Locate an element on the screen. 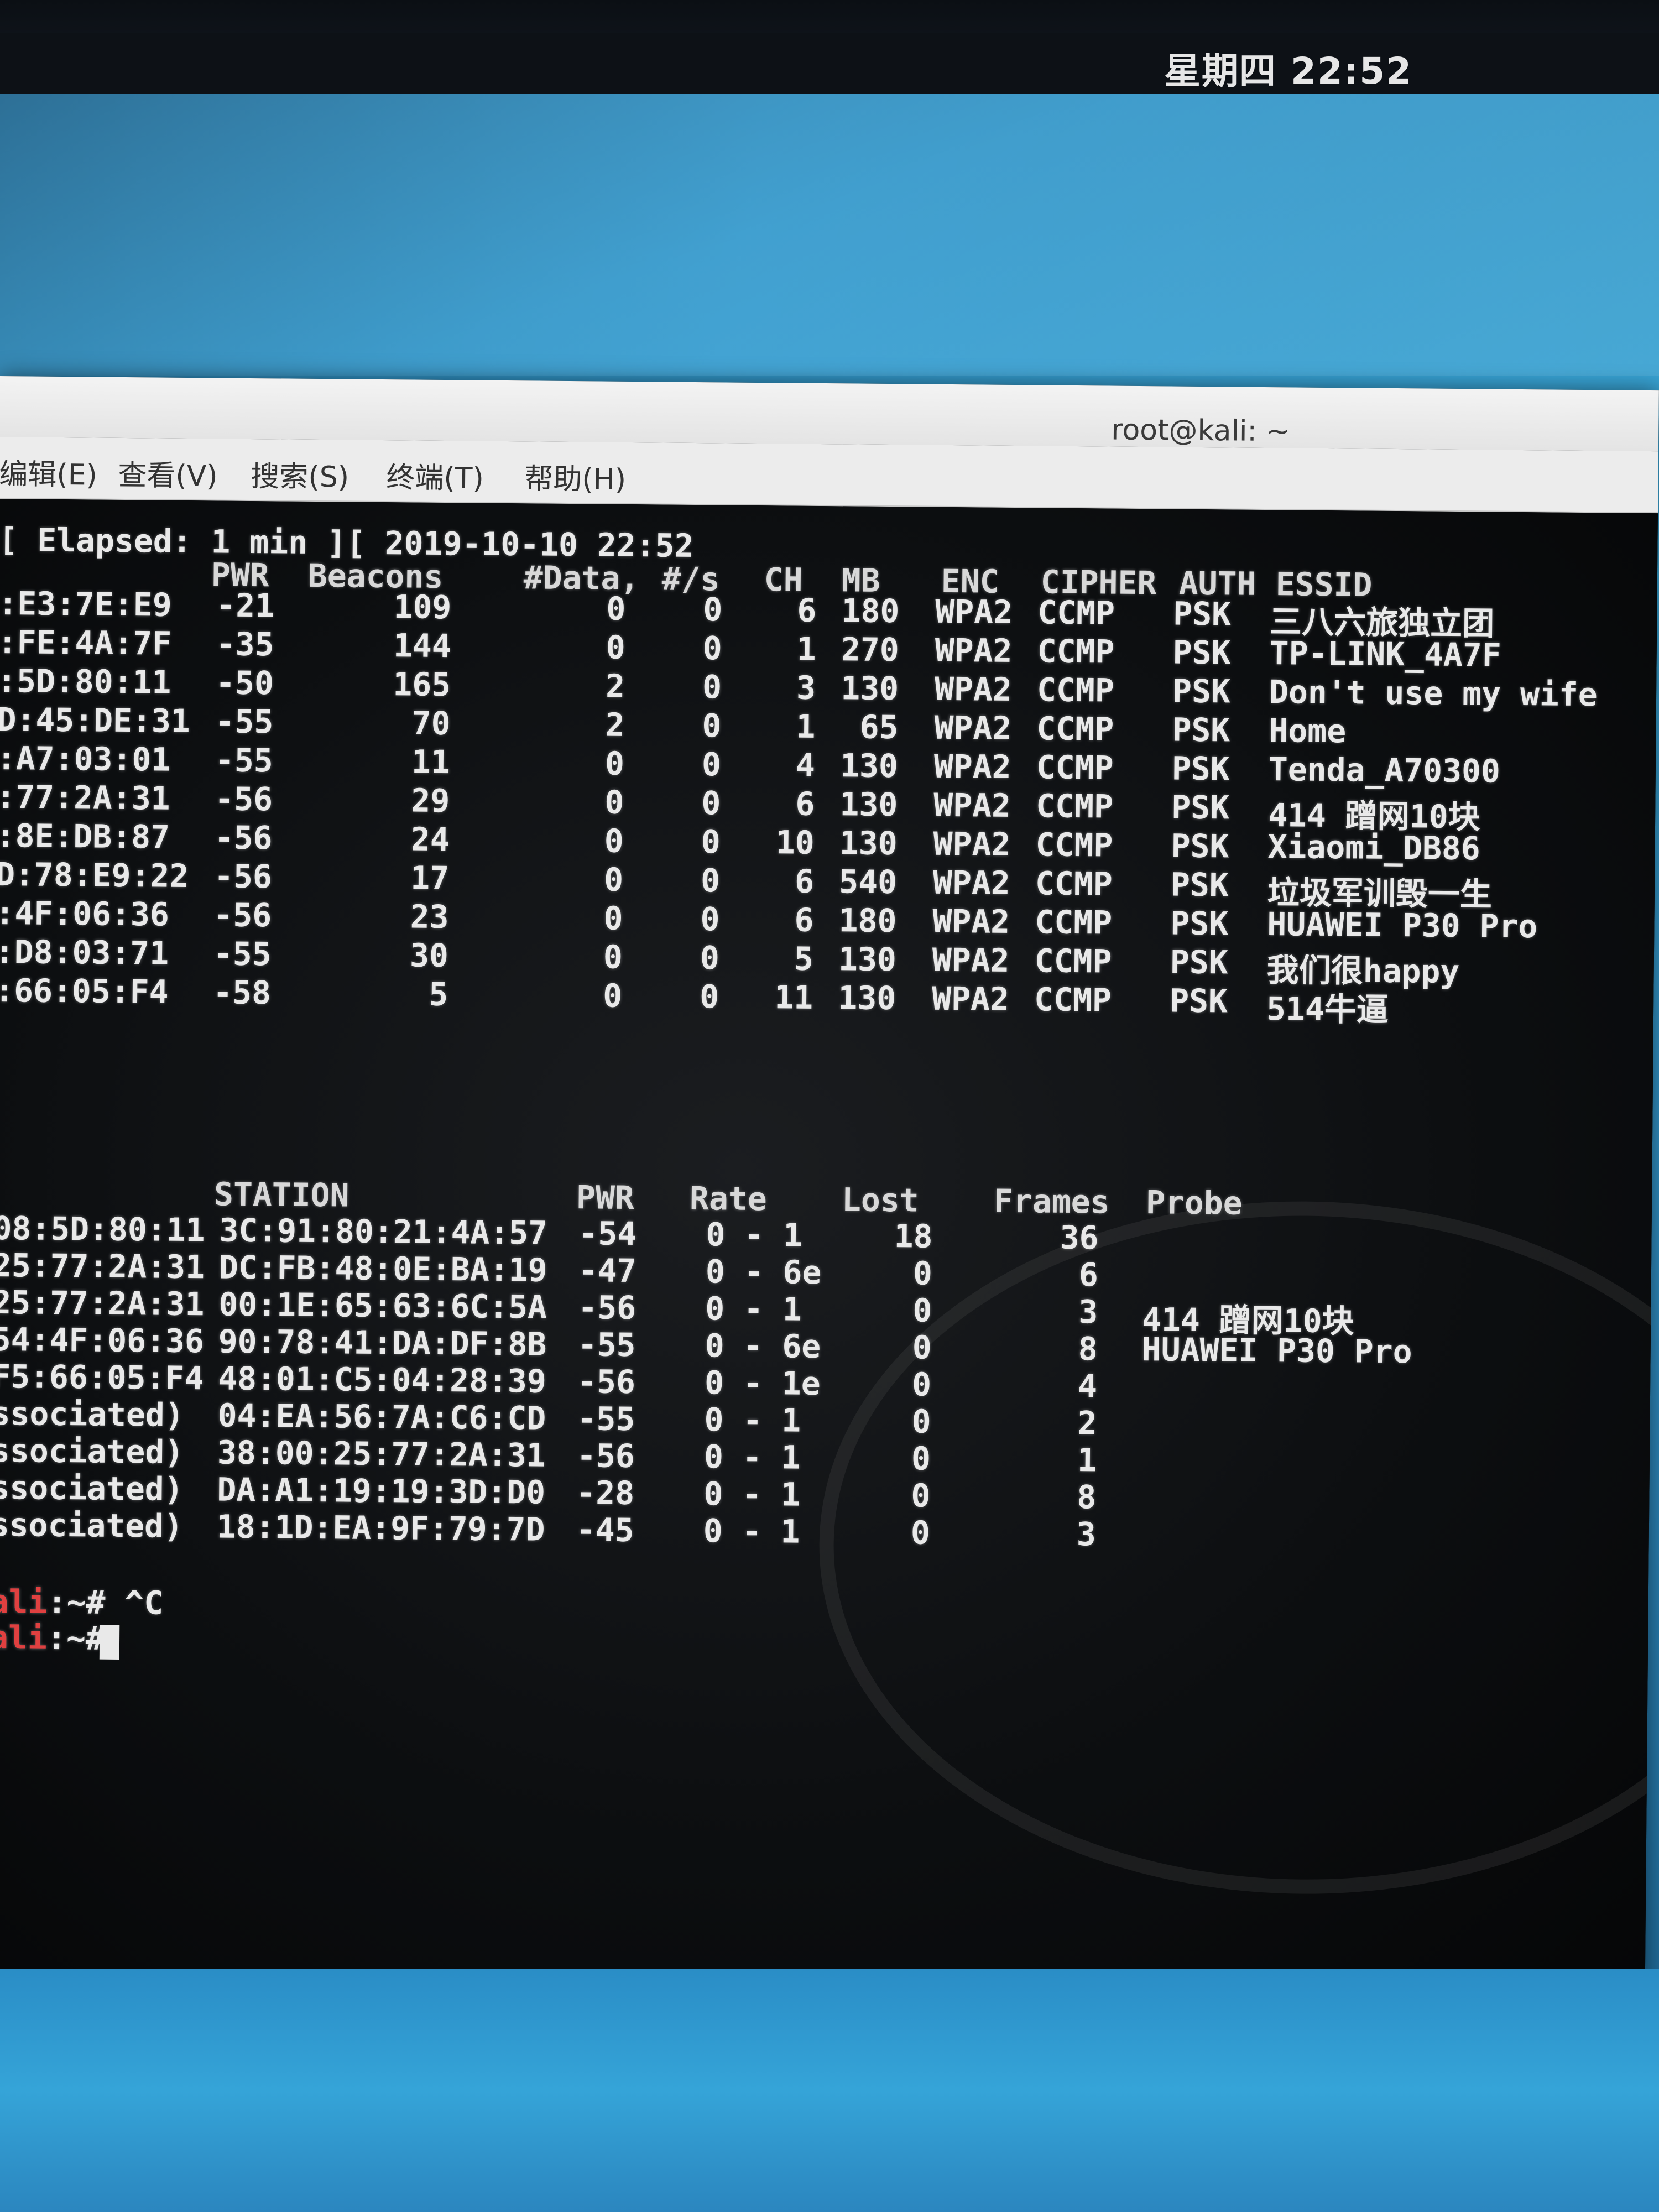  station-mac: 48:01:C5:04:28:39 is located at coordinates (382, 1379).